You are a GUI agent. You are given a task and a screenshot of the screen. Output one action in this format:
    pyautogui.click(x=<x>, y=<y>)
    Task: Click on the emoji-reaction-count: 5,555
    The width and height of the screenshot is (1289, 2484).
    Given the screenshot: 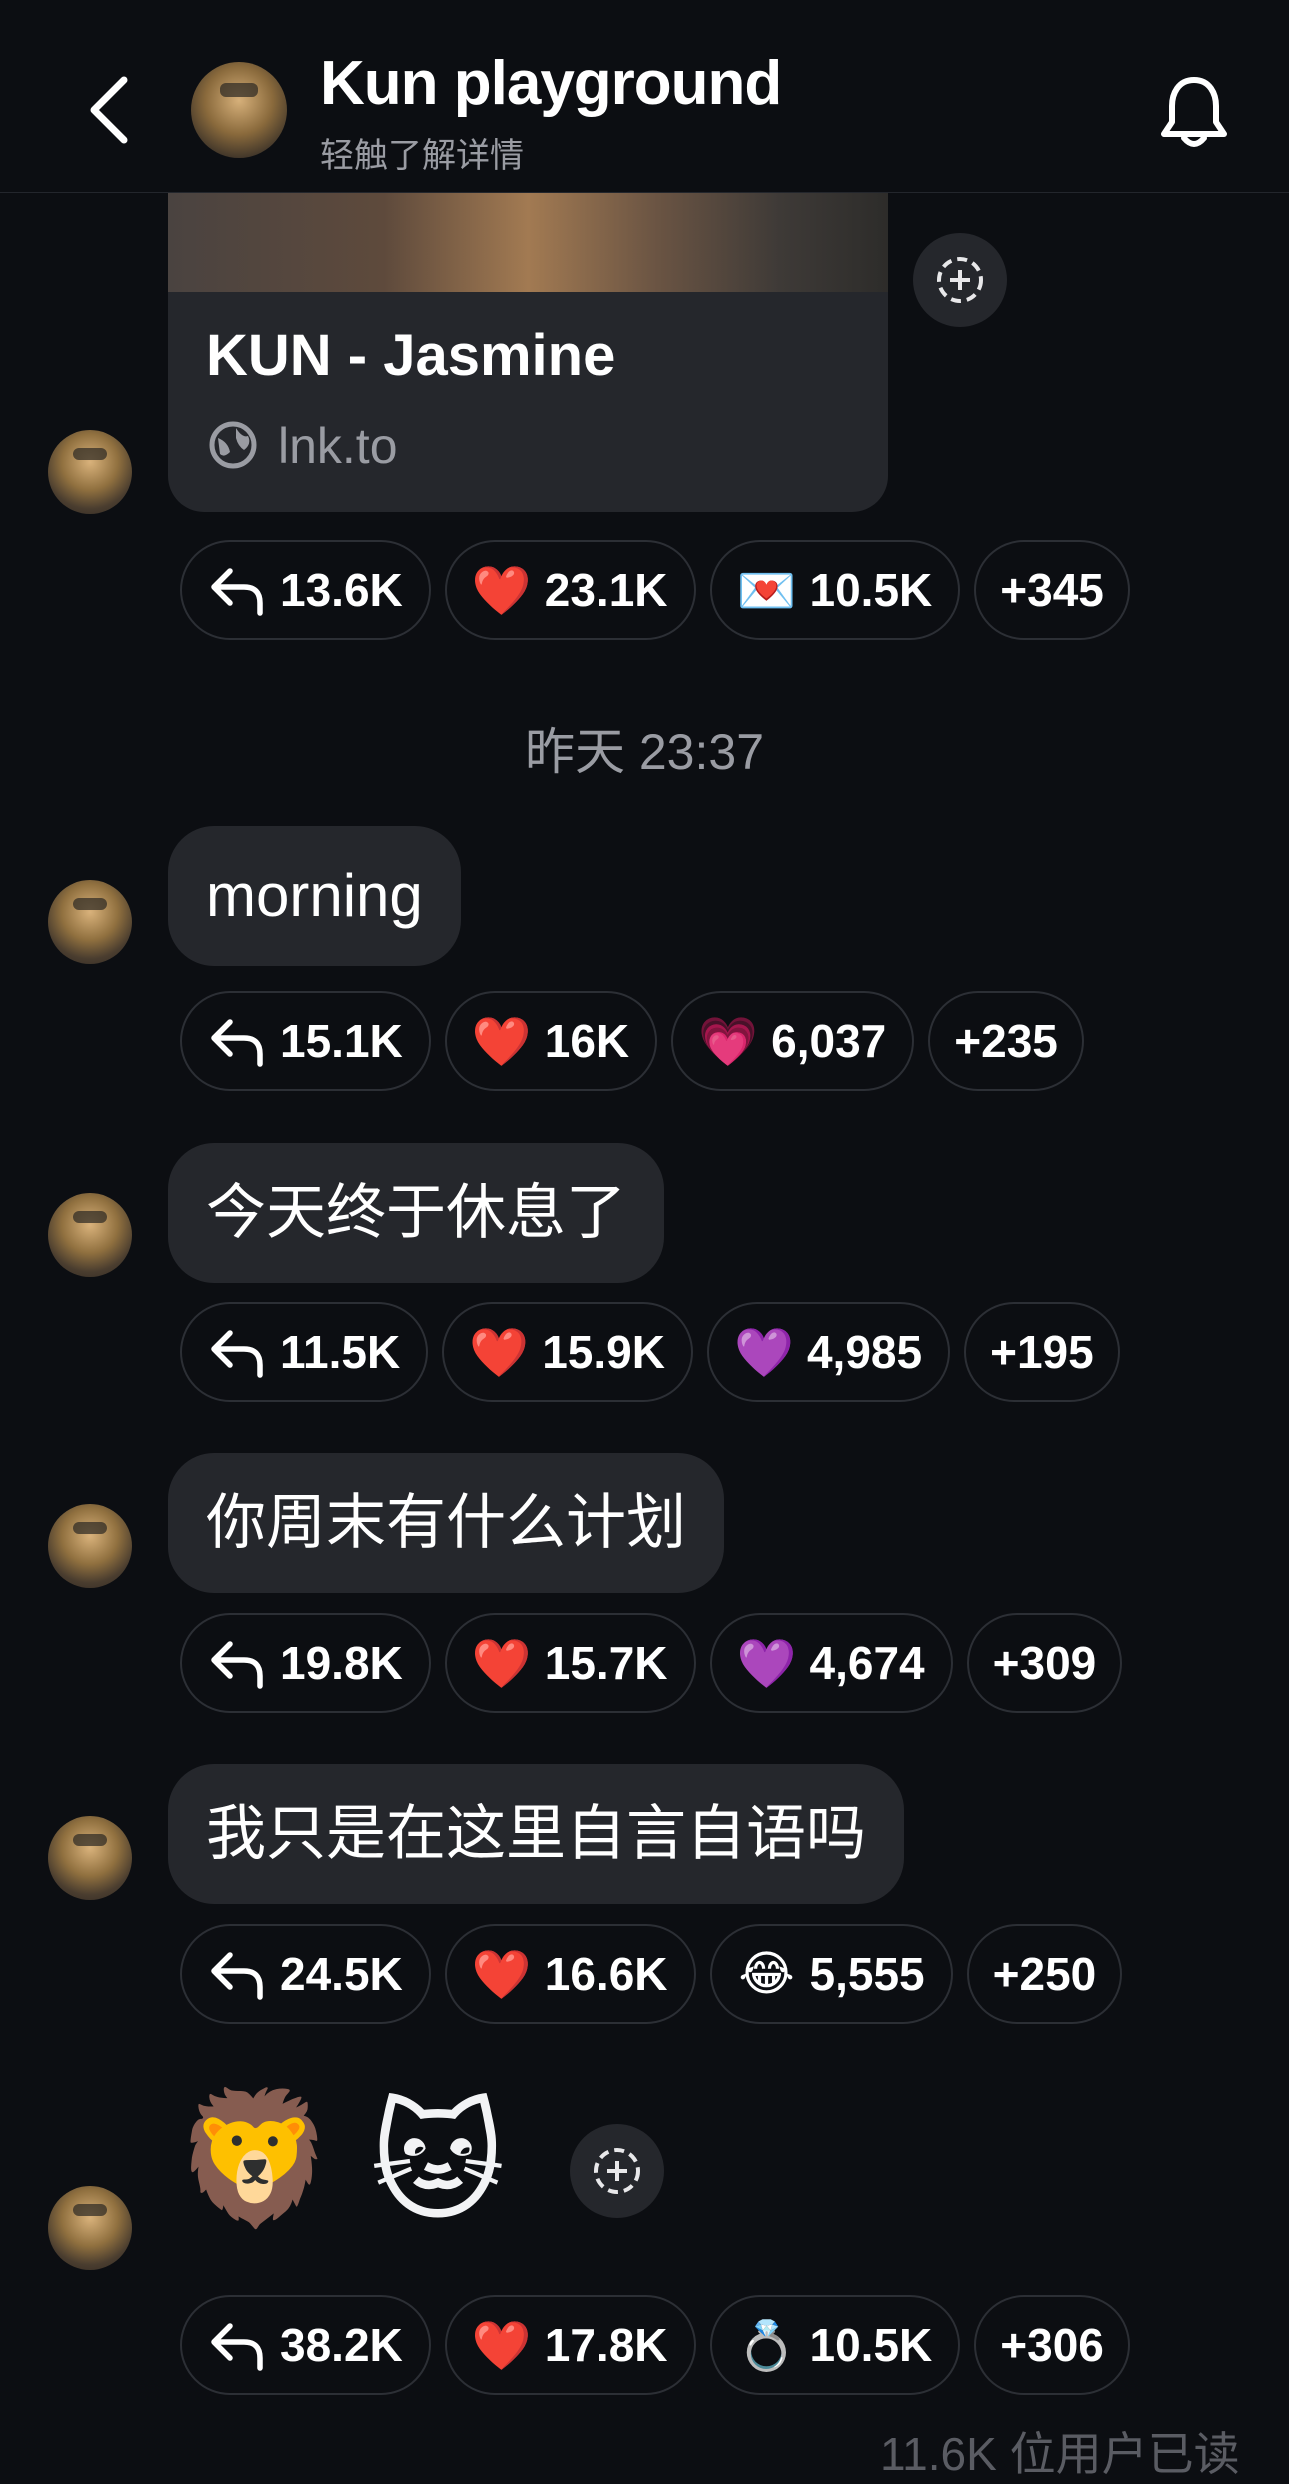 What is the action you would take?
    pyautogui.click(x=867, y=1974)
    